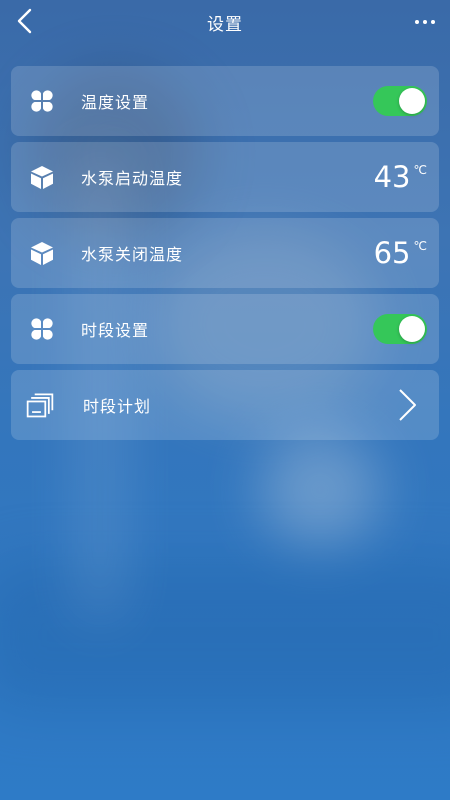 This screenshot has height=800, width=450. I want to click on background-blur, so click(320, 490).